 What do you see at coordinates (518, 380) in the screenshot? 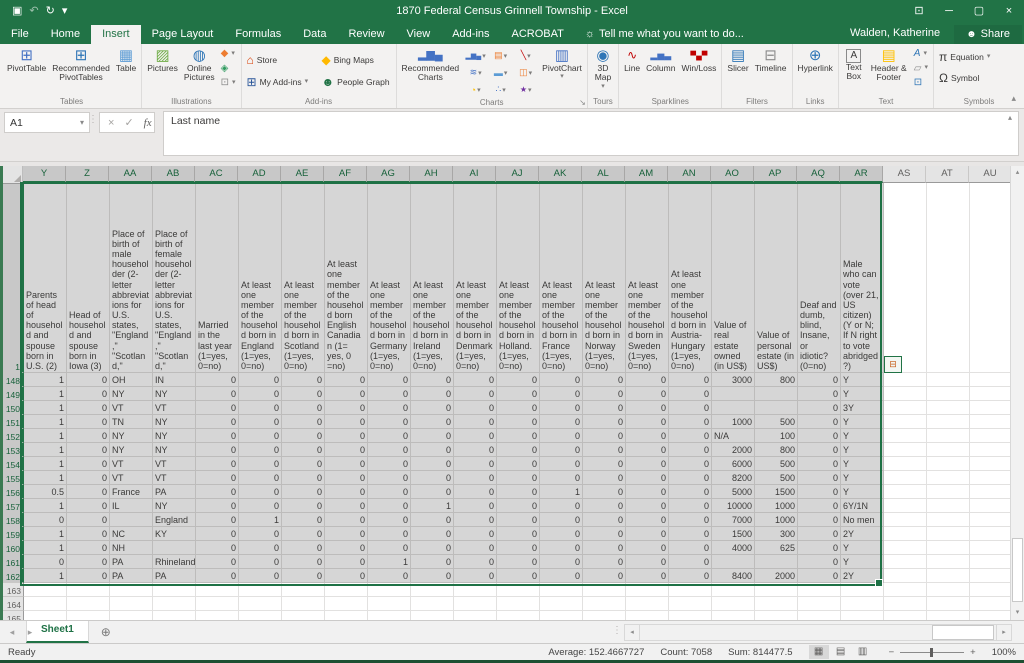
I see `cell-aj148: 0` at bounding box center [518, 380].